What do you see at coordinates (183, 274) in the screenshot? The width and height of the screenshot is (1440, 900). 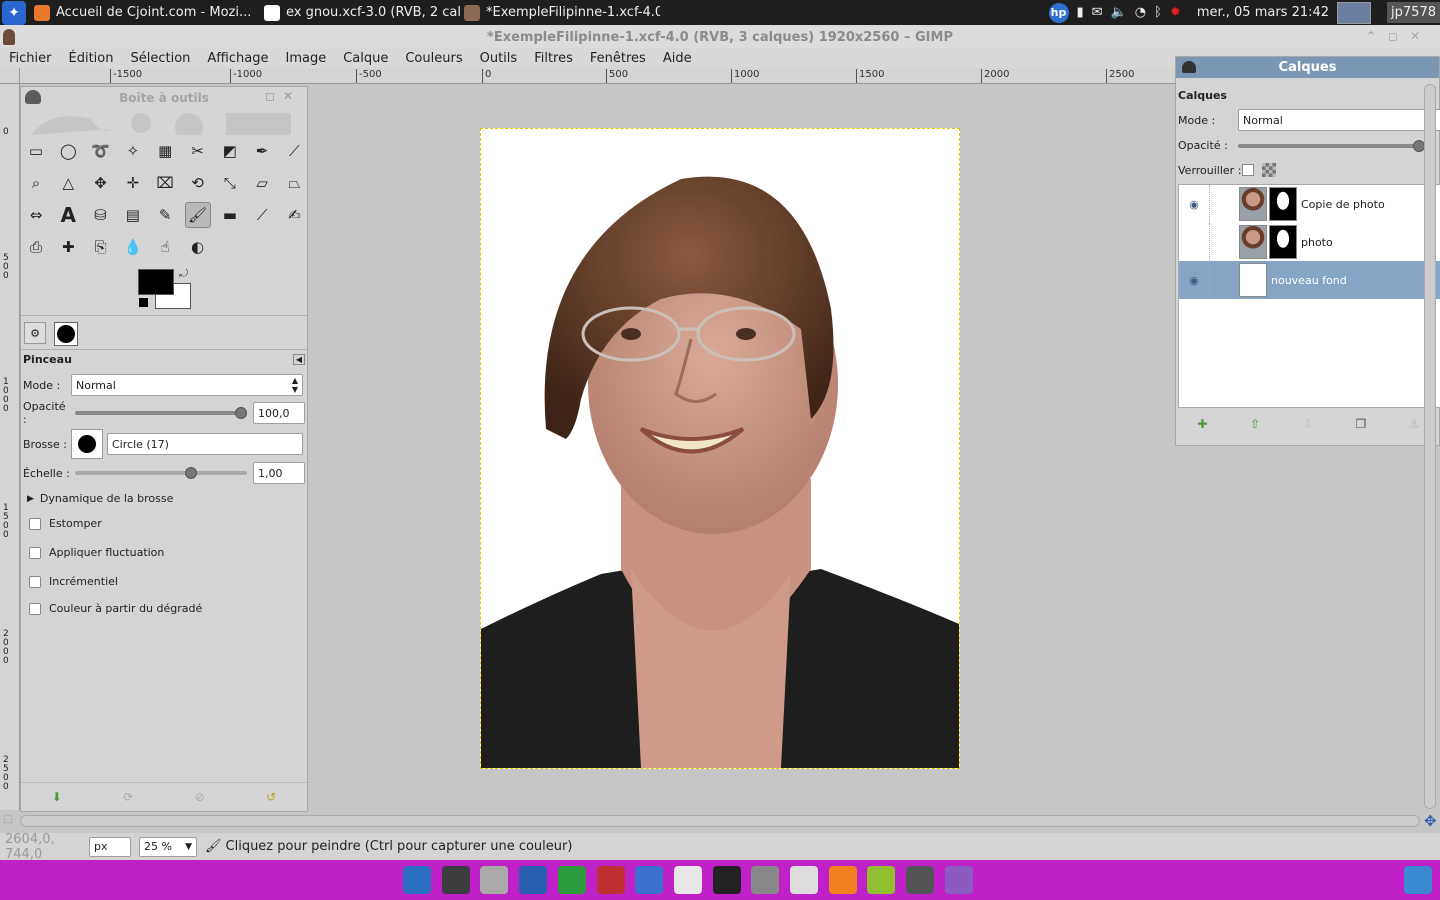 I see `swap-colors-icon: ⤾` at bounding box center [183, 274].